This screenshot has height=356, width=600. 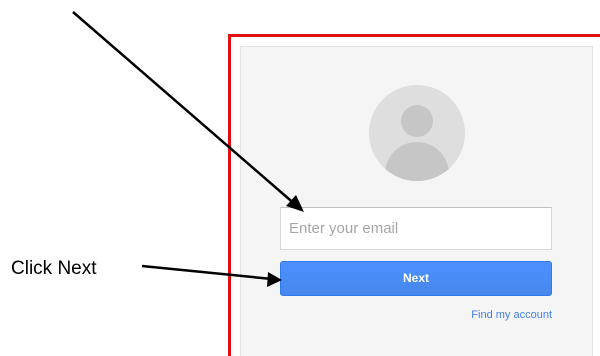 I want to click on avatar-head, so click(x=417, y=121).